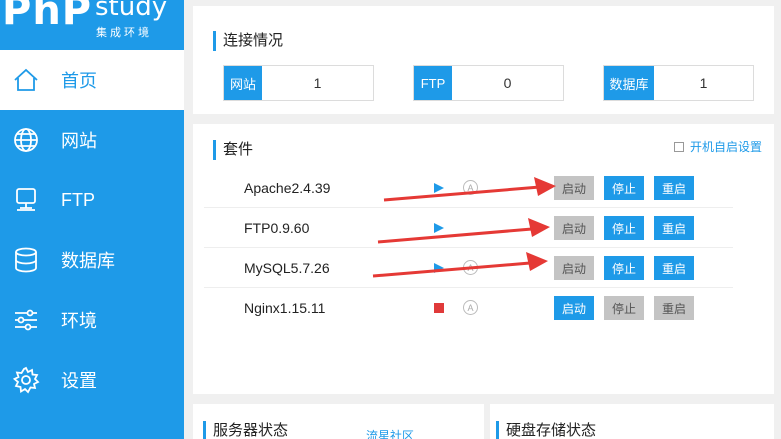 This screenshot has width=781, height=439. I want to click on service-name: Apache2.4.39, so click(287, 188).